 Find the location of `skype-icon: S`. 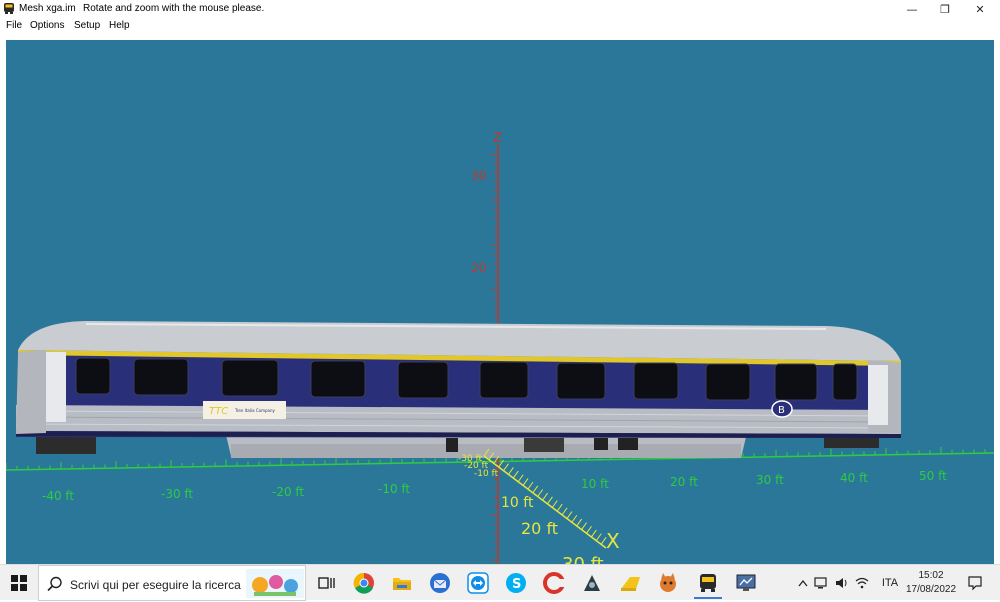

skype-icon: S is located at coordinates (516, 583).